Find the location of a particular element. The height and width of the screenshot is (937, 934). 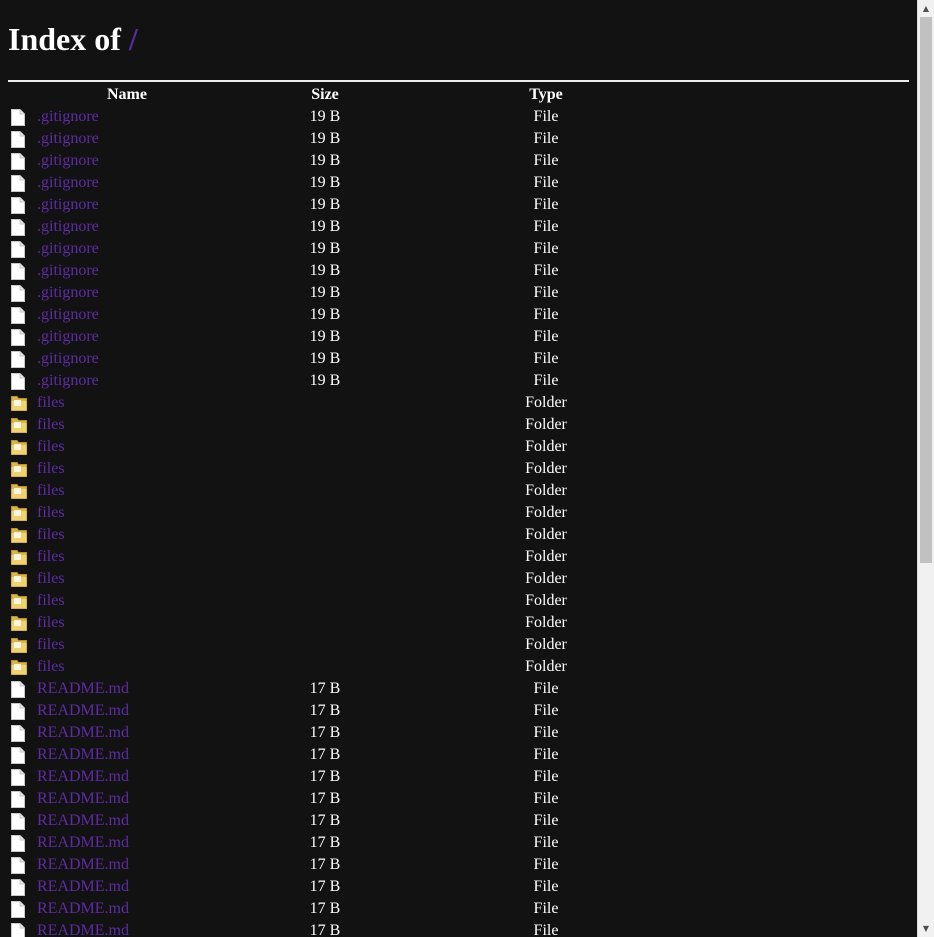

size-cell: 17 B is located at coordinates (325, 820).